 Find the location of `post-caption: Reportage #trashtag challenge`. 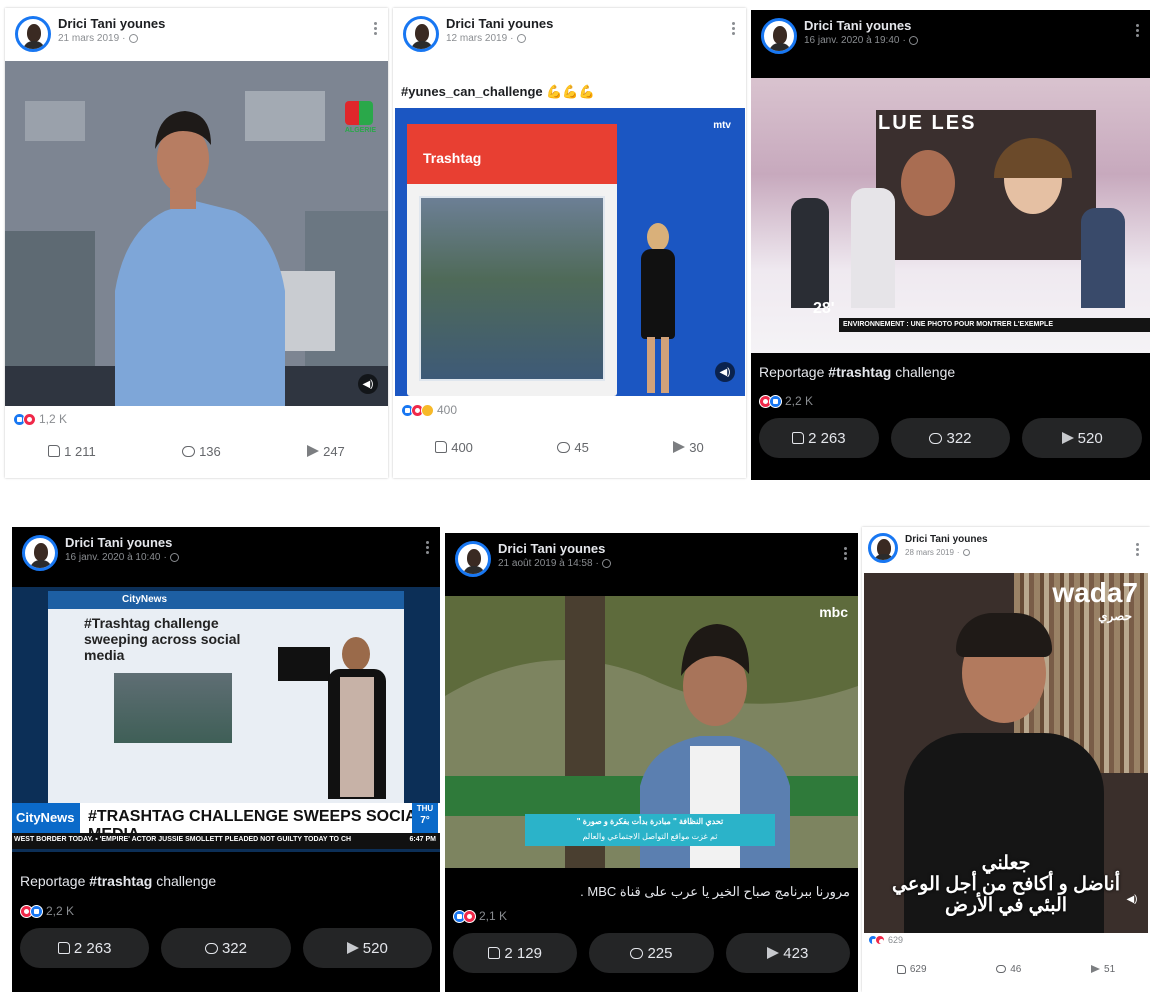

post-caption: Reportage #trashtag challenge is located at coordinates (118, 881).